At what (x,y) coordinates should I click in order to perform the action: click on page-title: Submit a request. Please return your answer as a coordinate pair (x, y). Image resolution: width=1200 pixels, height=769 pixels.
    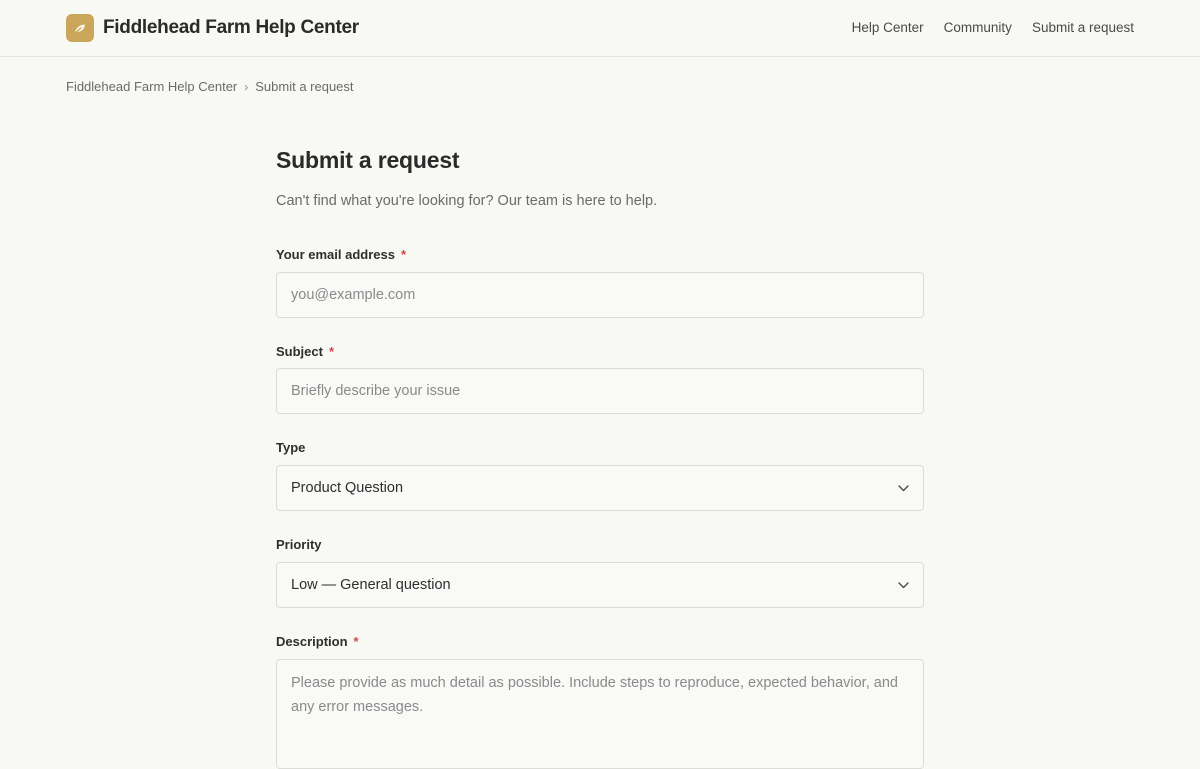
    Looking at the image, I should click on (368, 160).